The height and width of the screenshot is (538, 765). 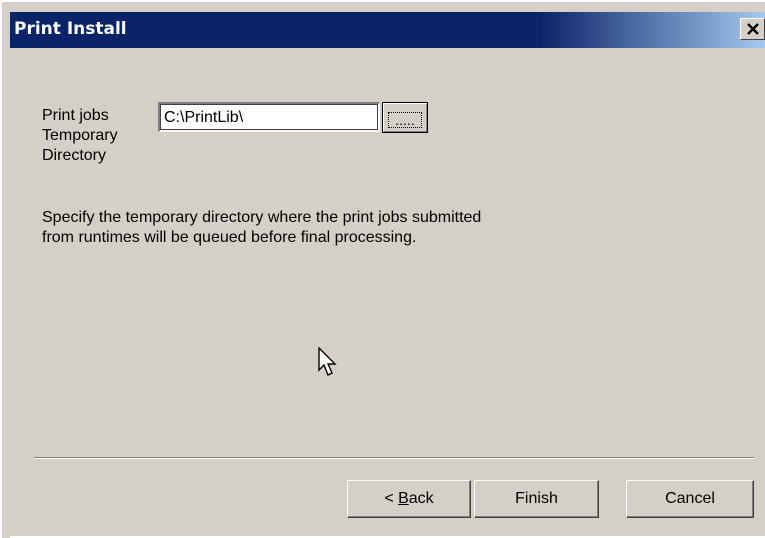 I want to click on temp-directory-input, so click(x=269, y=117).